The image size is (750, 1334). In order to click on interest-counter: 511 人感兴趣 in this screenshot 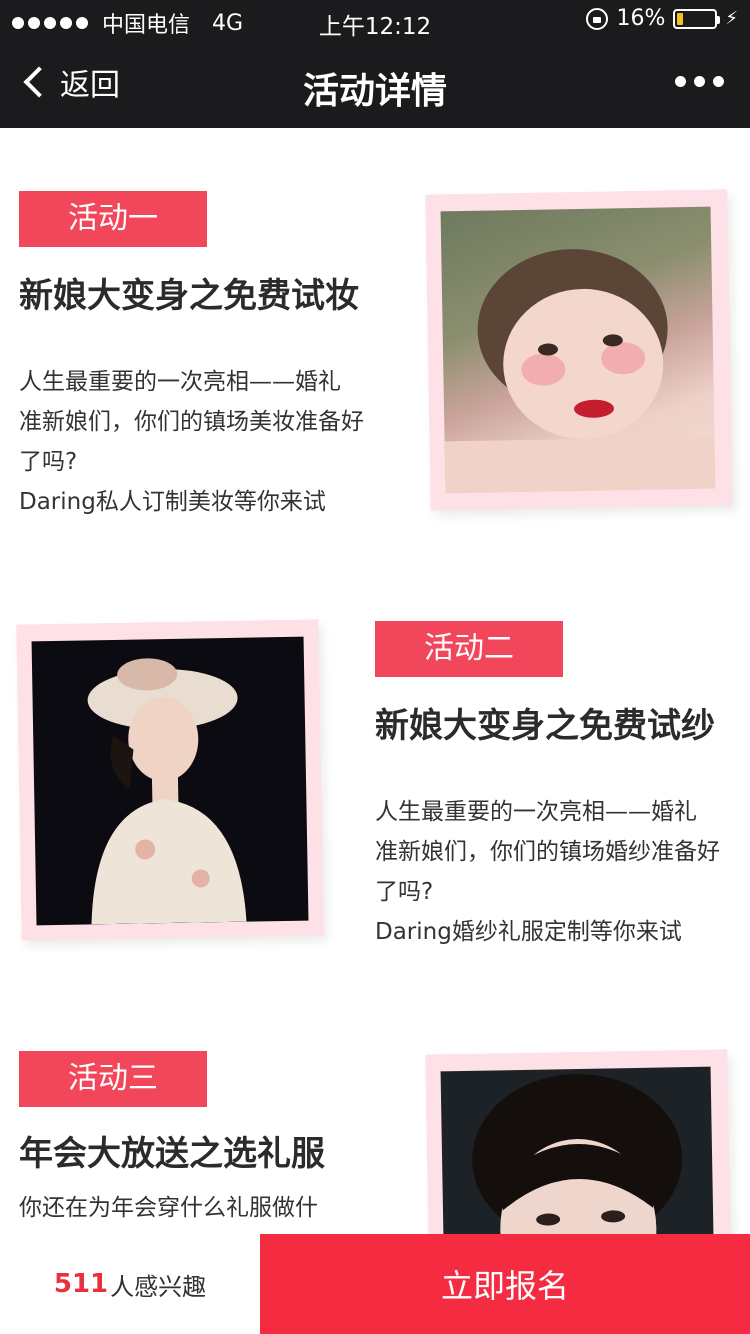, I will do `click(130, 1284)`.